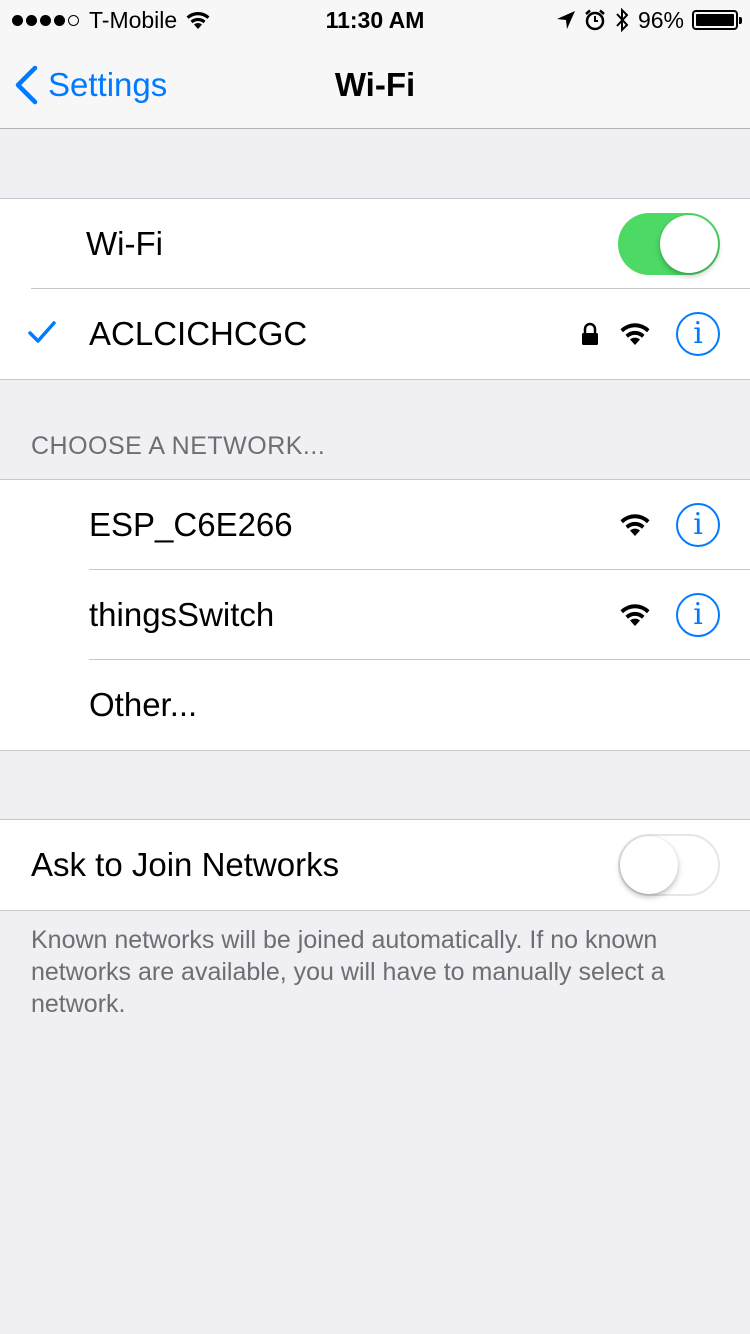  What do you see at coordinates (622, 20) in the screenshot?
I see `bluetooth-icon` at bounding box center [622, 20].